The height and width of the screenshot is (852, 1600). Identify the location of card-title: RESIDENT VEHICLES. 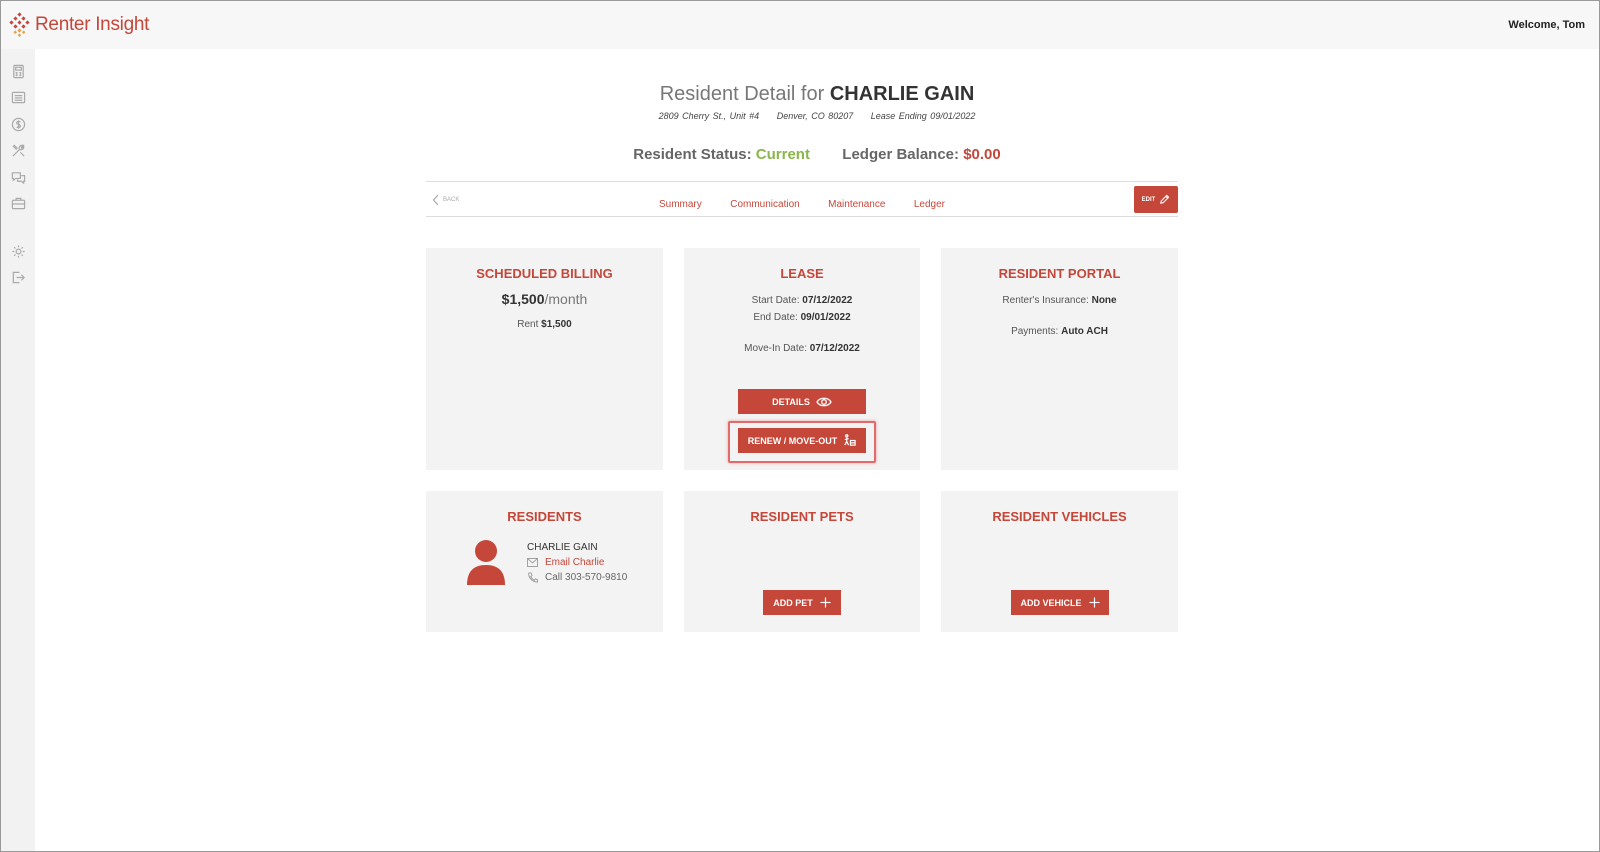
(1059, 516).